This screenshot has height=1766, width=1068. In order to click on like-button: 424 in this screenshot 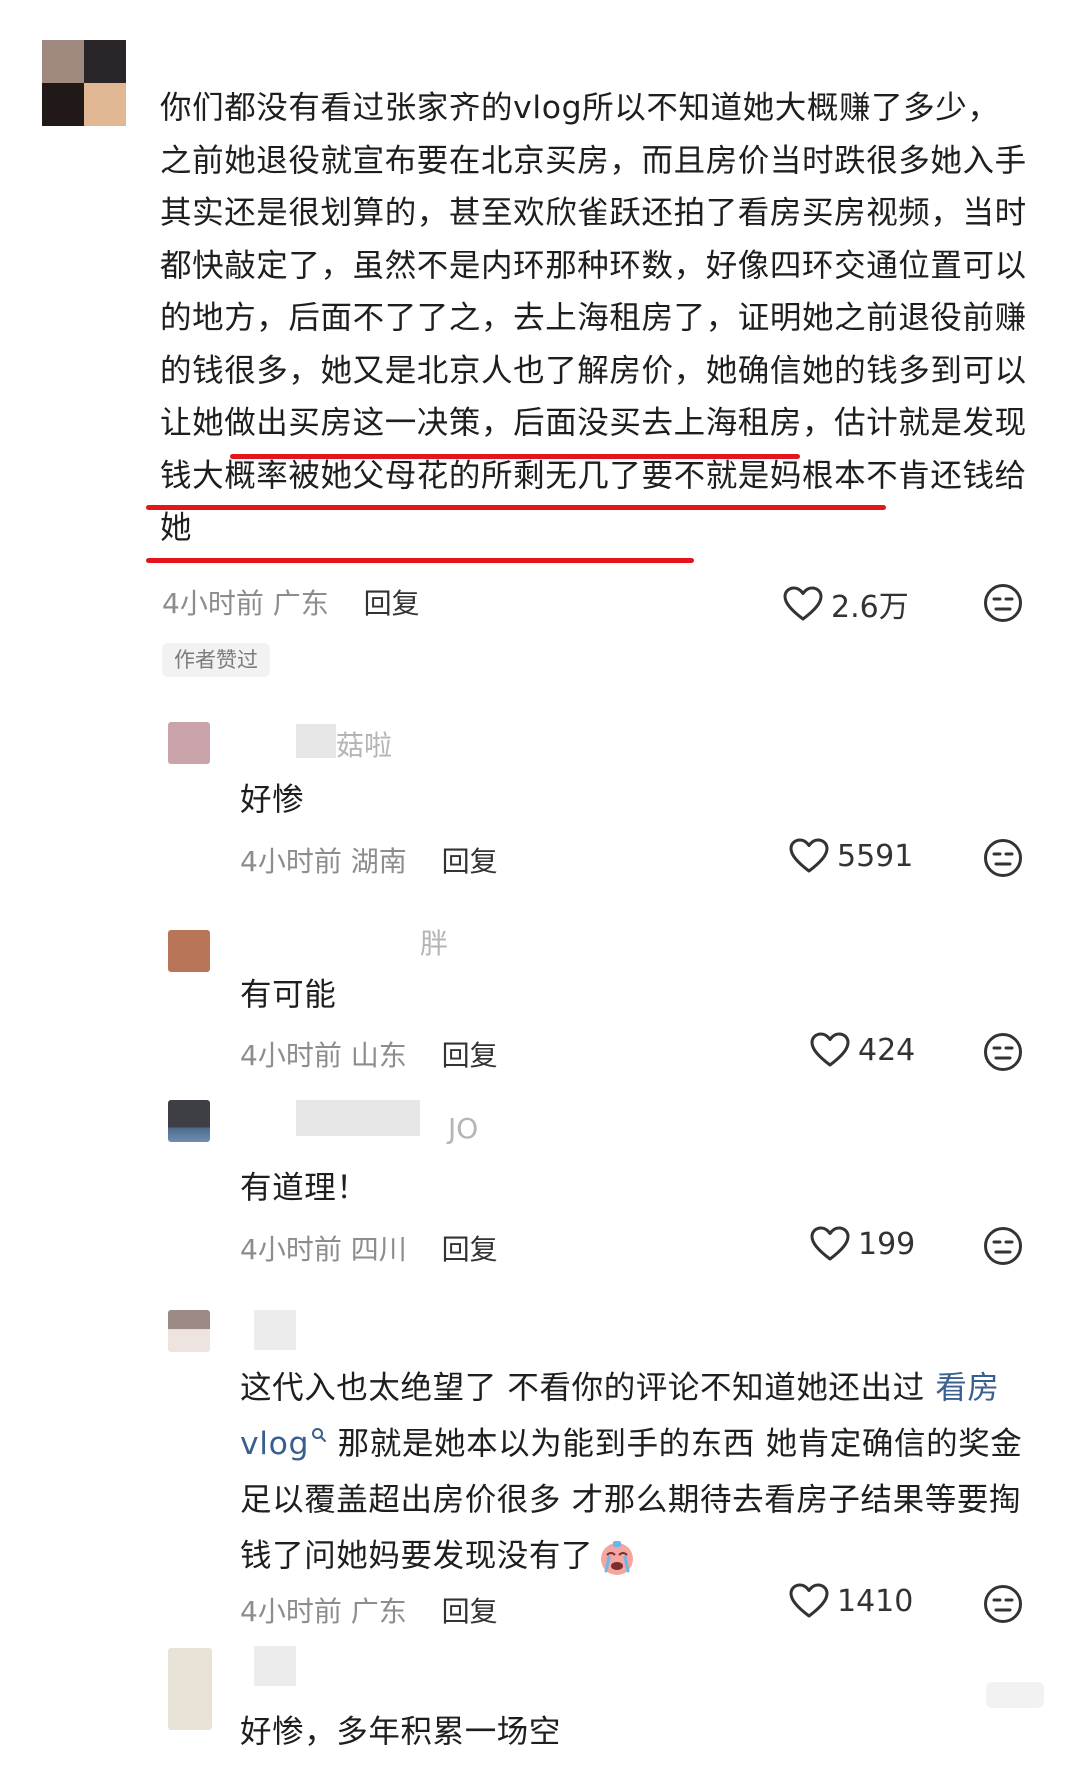, I will do `click(862, 1050)`.